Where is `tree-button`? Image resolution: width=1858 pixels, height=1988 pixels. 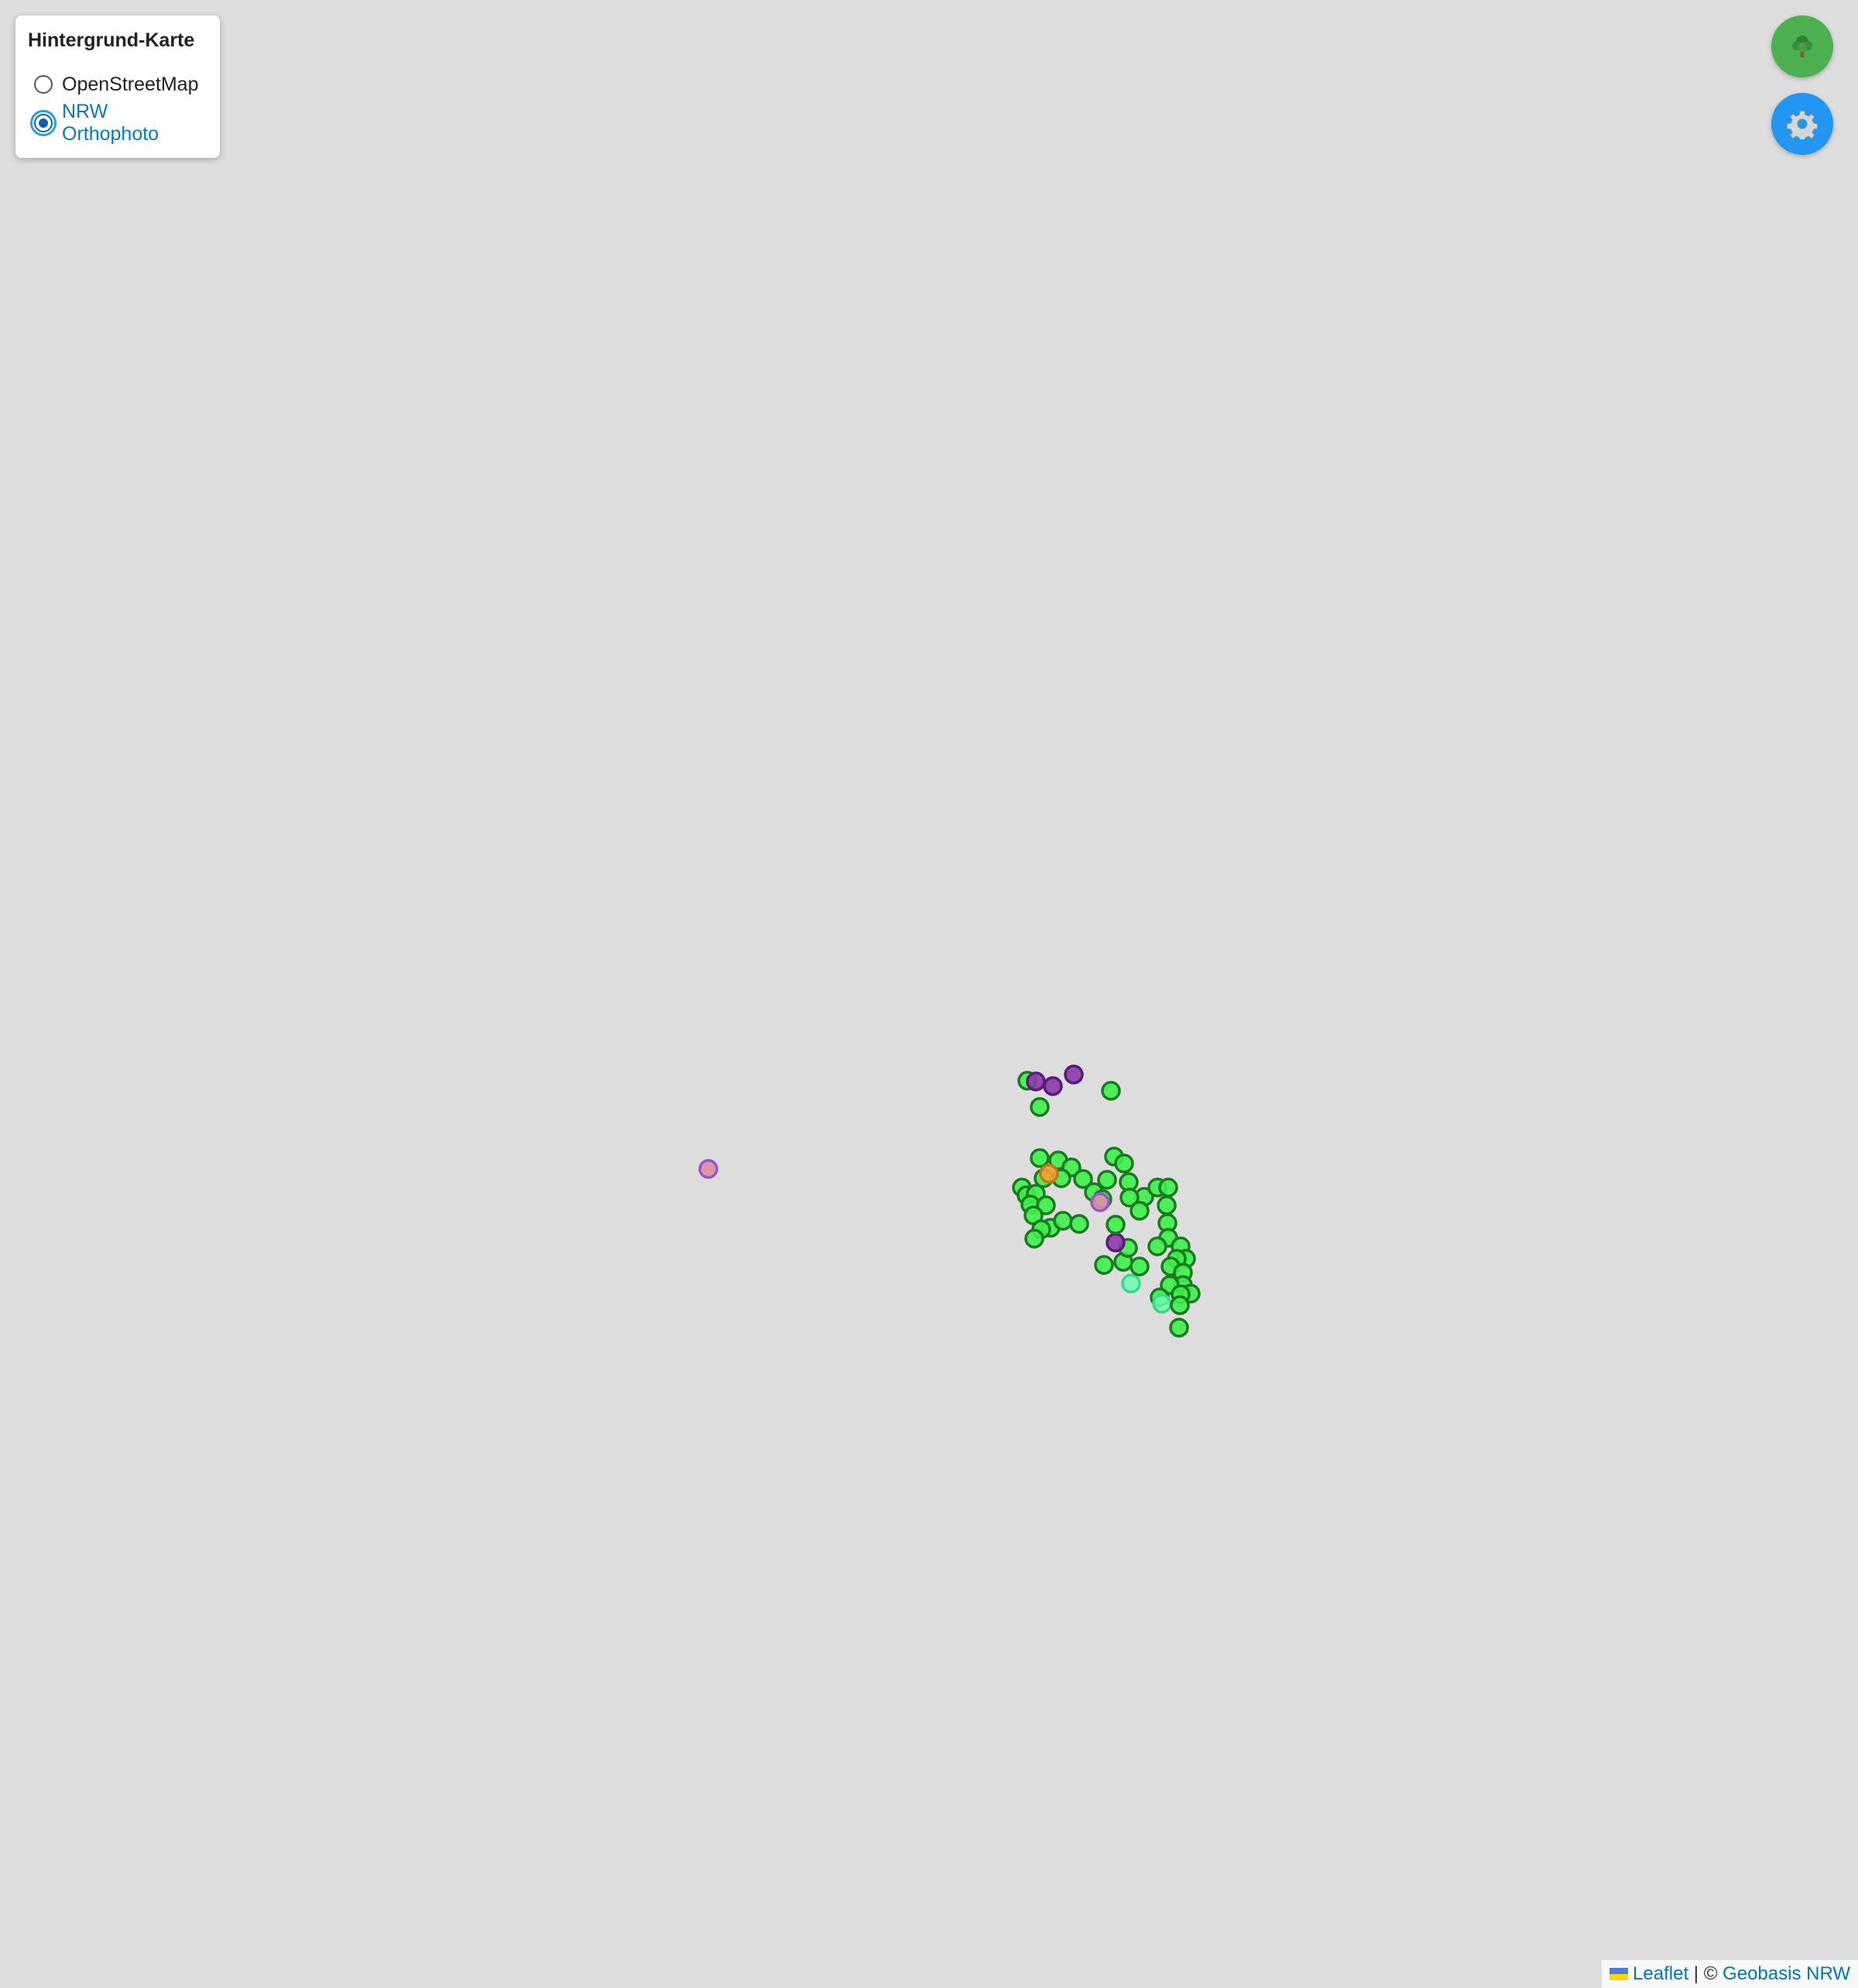
tree-button is located at coordinates (1802, 46).